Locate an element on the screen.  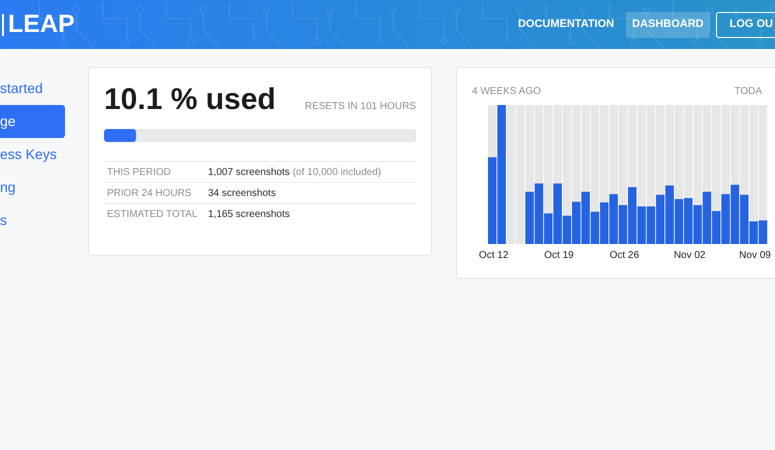
sidebar-item: started is located at coordinates (32, 88).